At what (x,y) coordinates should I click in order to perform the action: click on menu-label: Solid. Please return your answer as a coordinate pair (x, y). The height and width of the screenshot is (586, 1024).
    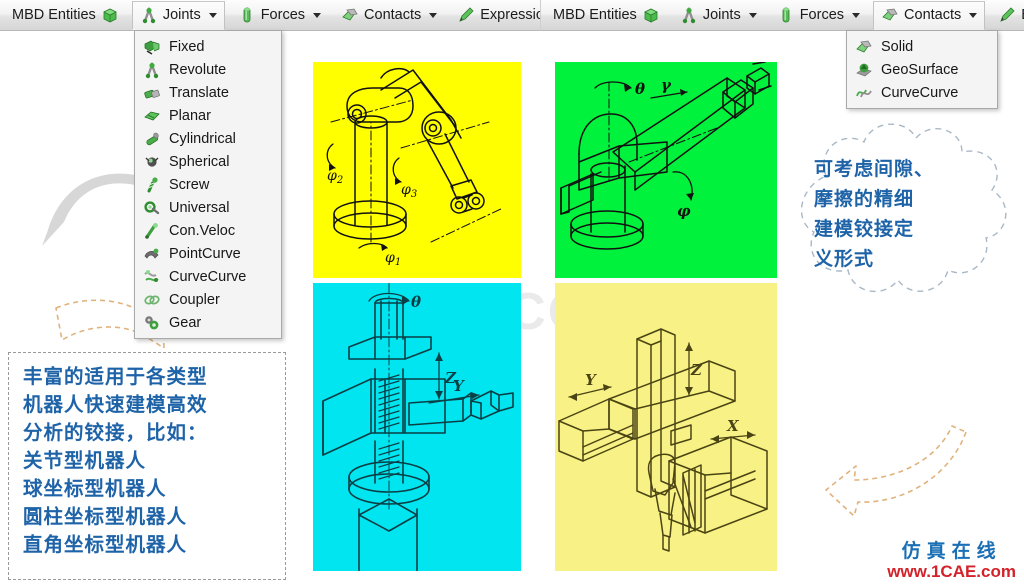
    Looking at the image, I should click on (897, 46).